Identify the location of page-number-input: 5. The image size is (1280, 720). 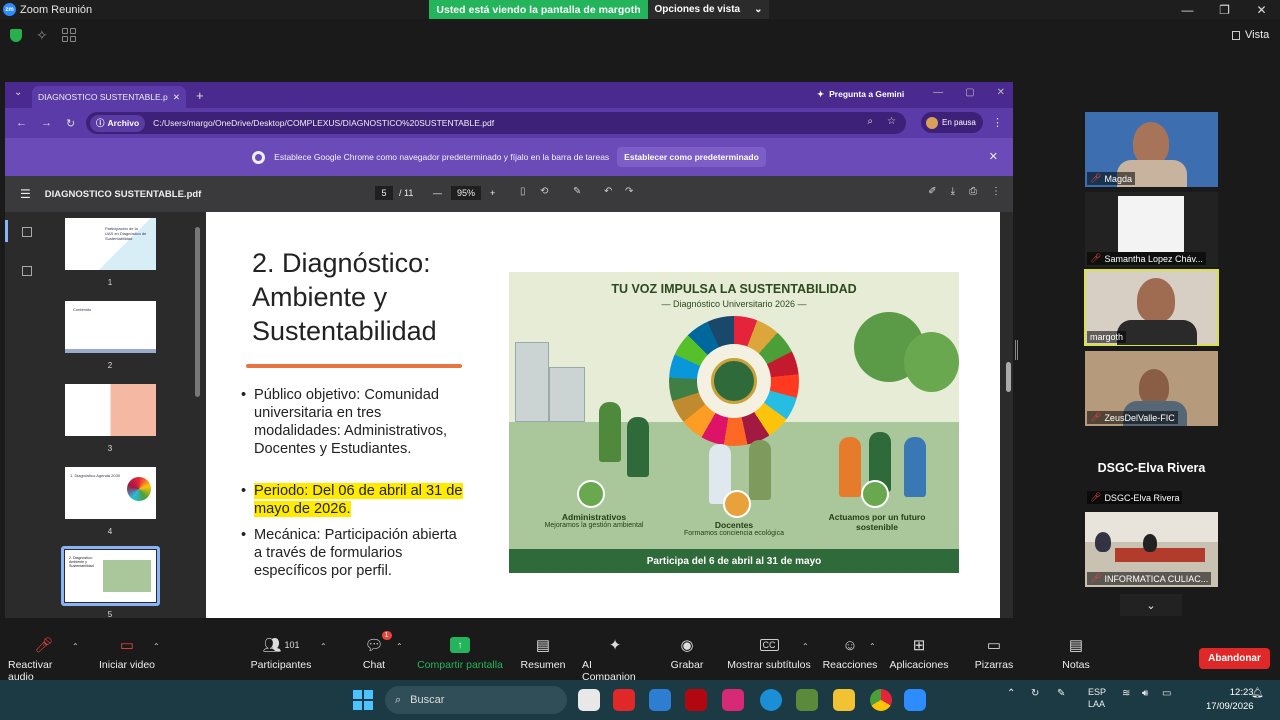
(384, 193).